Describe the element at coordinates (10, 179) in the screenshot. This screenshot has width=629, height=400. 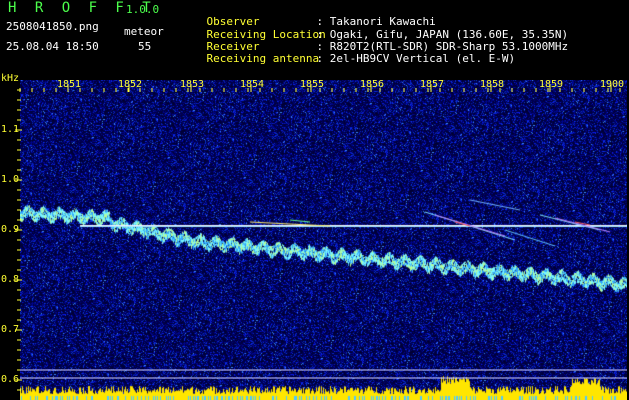
I see `y-tick-label: 1.0` at that location.